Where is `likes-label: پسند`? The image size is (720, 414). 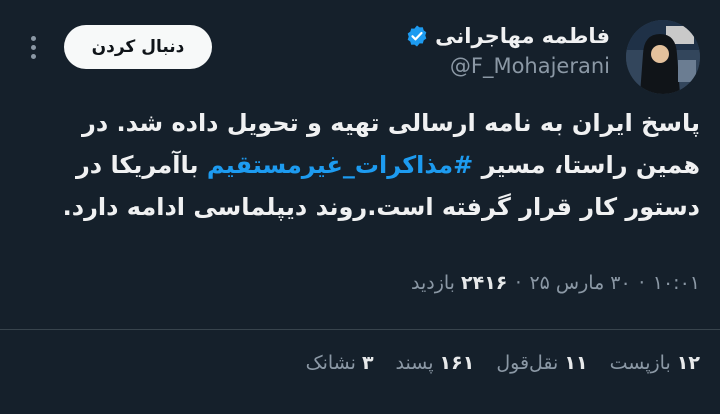
likes-label: پسند is located at coordinates (414, 363).